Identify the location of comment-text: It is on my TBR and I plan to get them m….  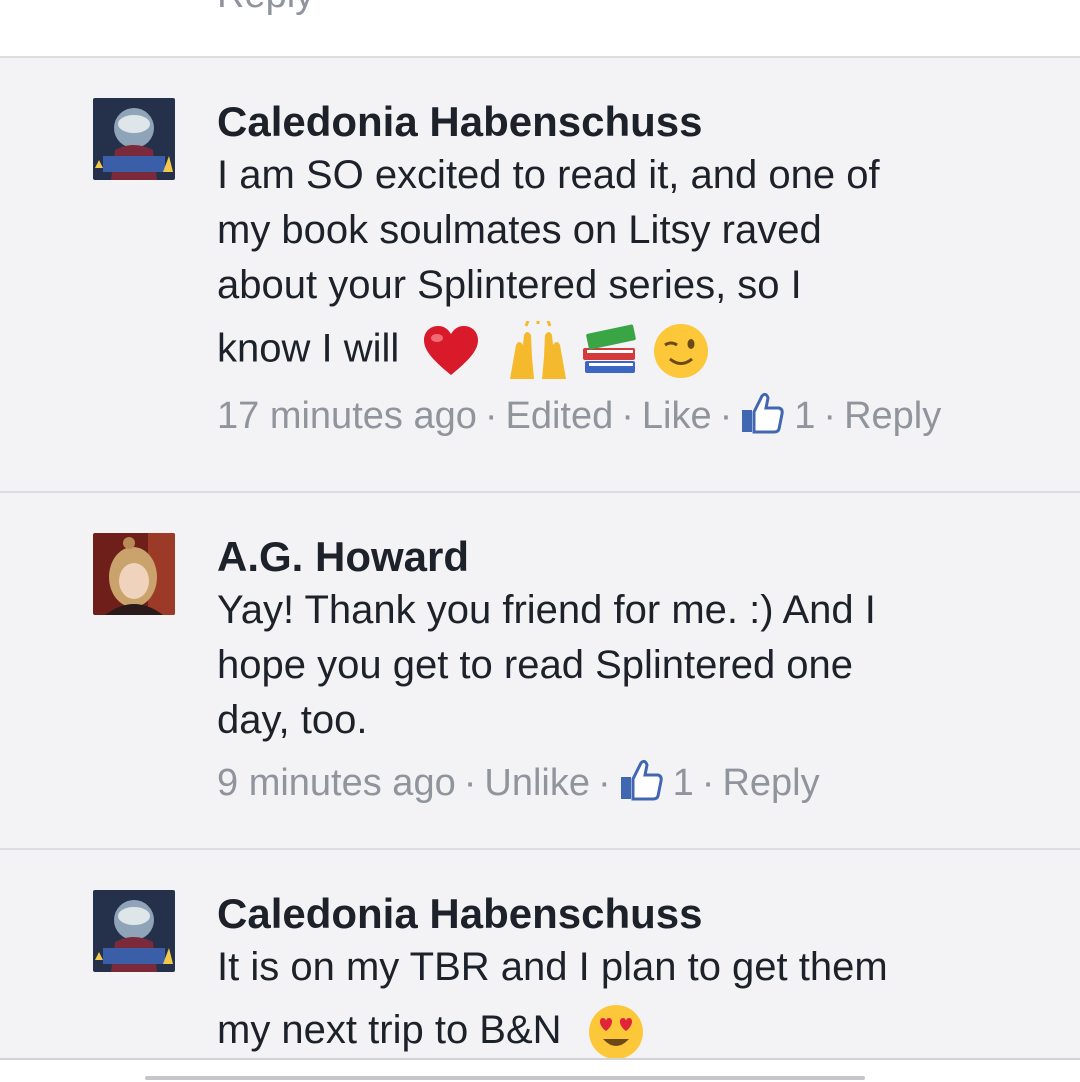
(632, 1000).